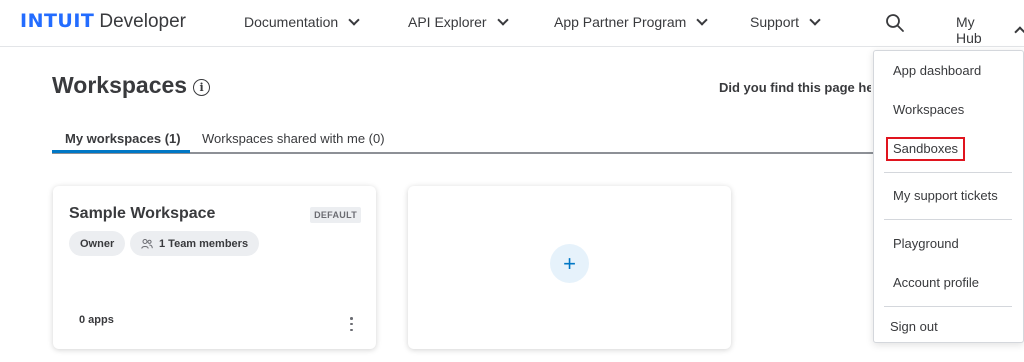 This screenshot has height=362, width=1024. Describe the element at coordinates (352, 324) in the screenshot. I see `more-options-icon` at that location.